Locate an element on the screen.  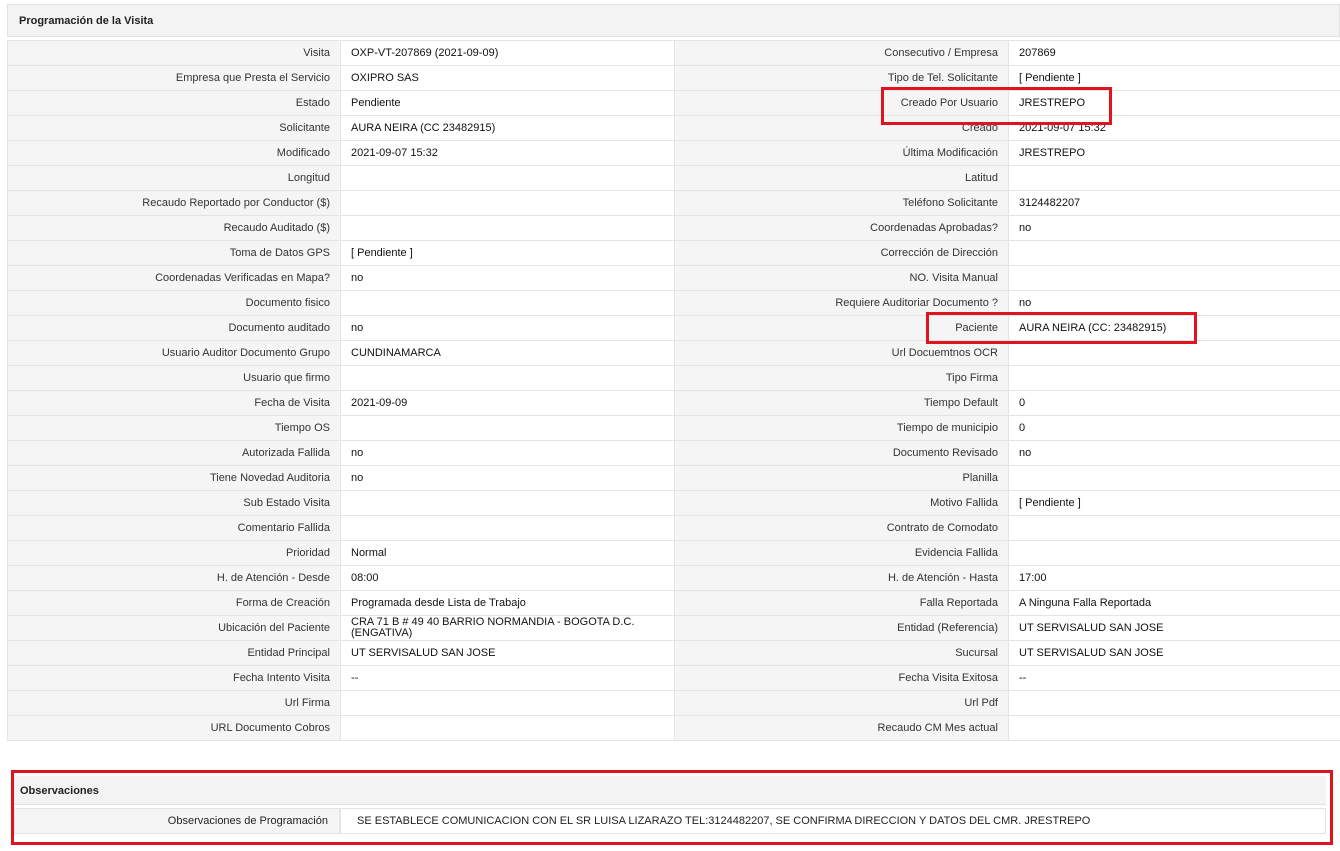
label-tipo-firma: Tipo Firma is located at coordinates (841, 378).